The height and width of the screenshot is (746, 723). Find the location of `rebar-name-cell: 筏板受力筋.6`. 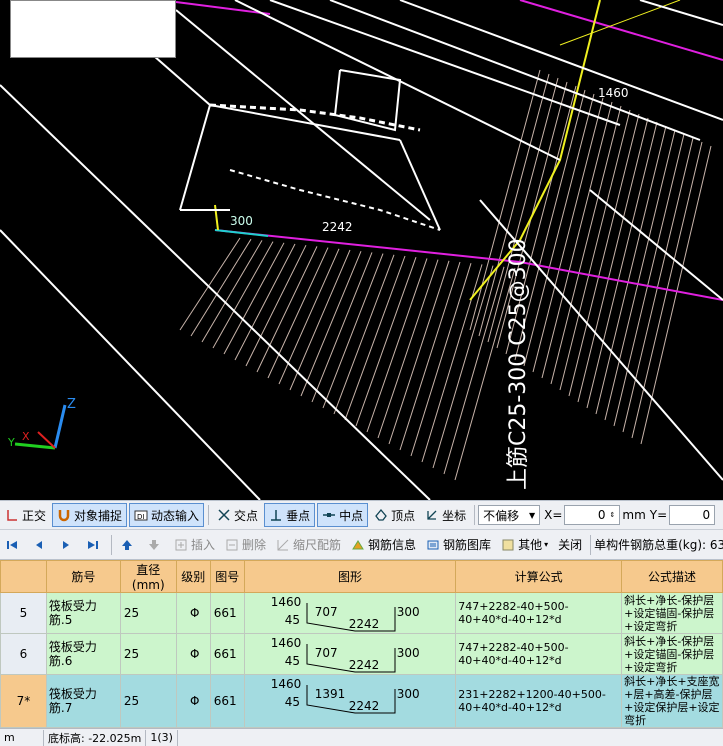

rebar-name-cell: 筏板受力筋.6 is located at coordinates (83, 654).